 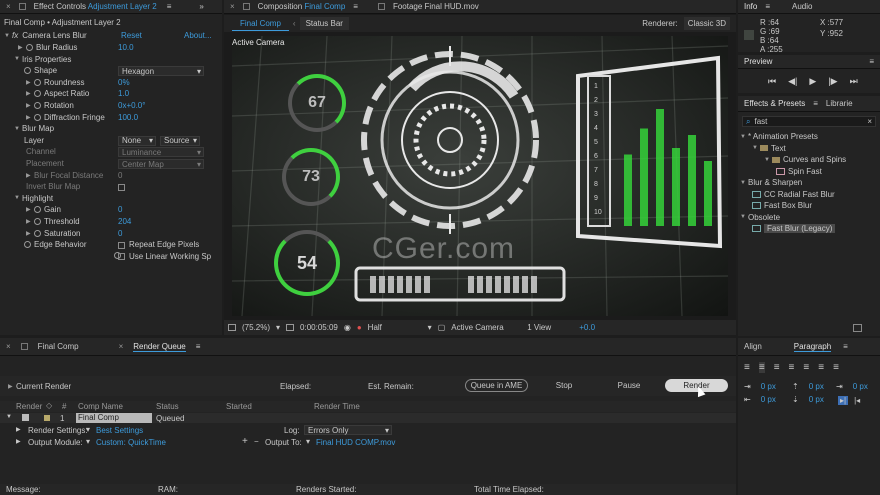 I want to click on fx-icon: fx, so click(x=15, y=35).